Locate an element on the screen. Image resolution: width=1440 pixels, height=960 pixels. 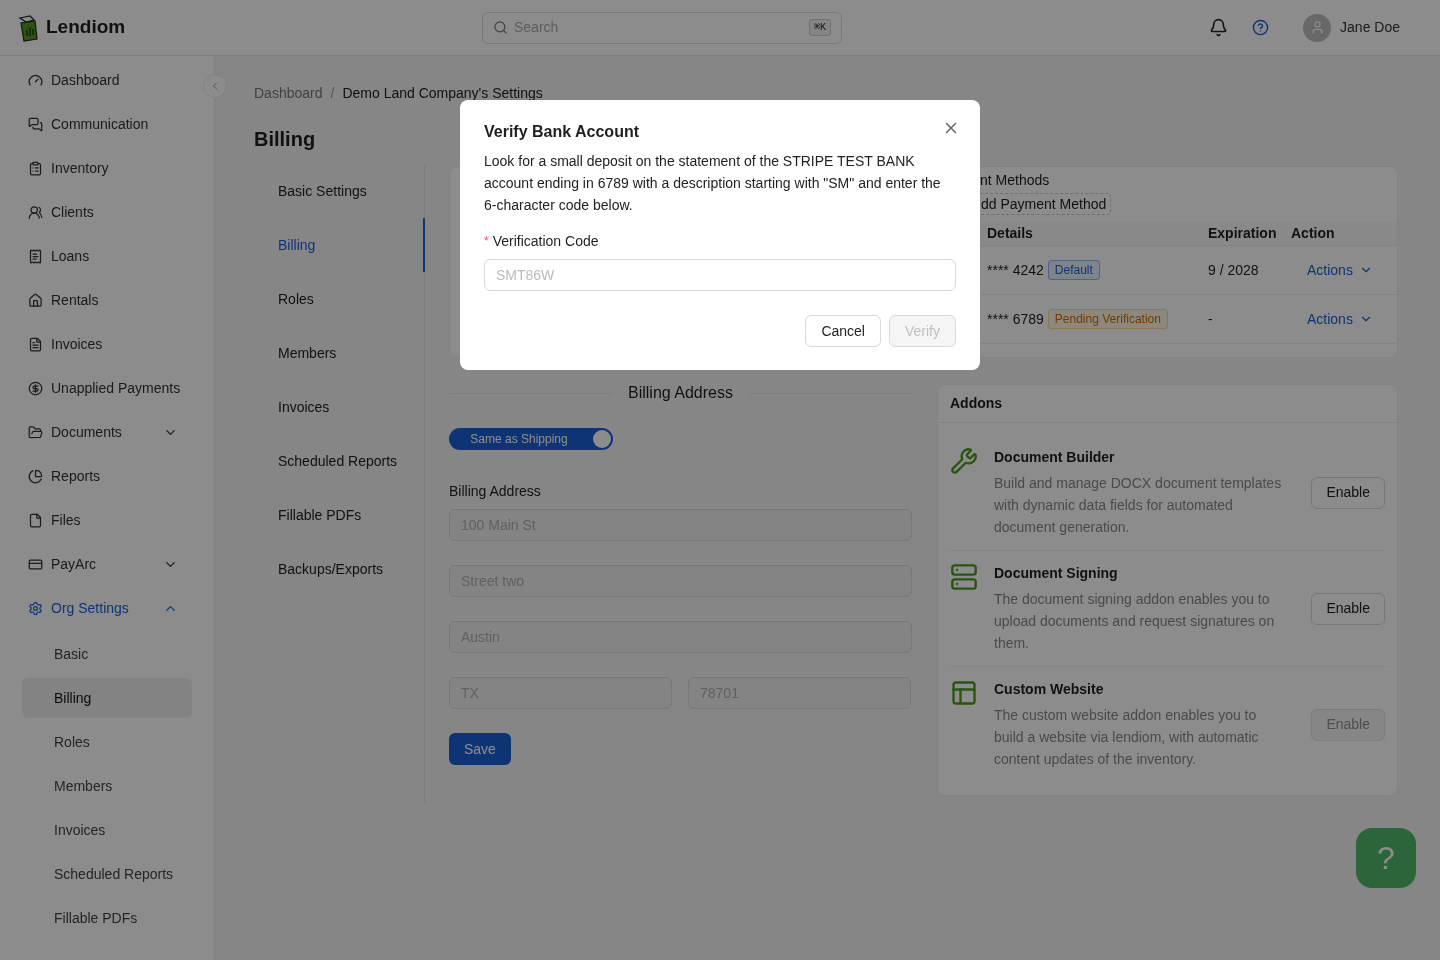
settings-tab: Billing is located at coordinates (339, 245).